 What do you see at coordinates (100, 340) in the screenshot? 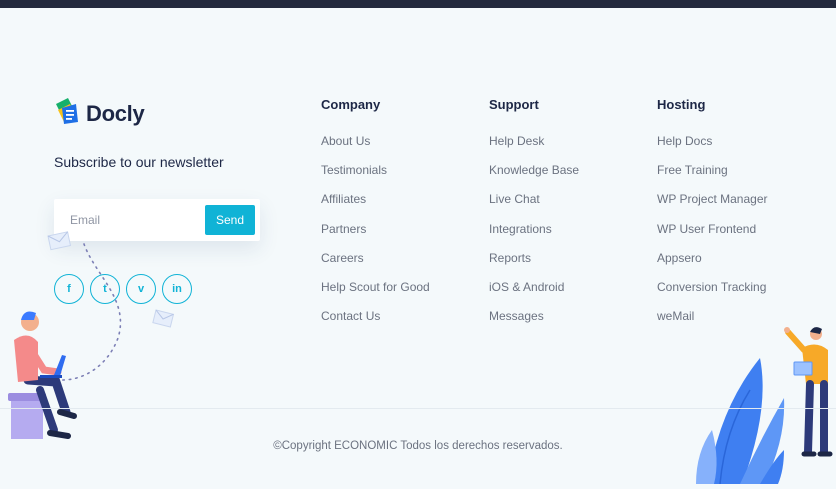
I see `laptop-person-illustration` at bounding box center [100, 340].